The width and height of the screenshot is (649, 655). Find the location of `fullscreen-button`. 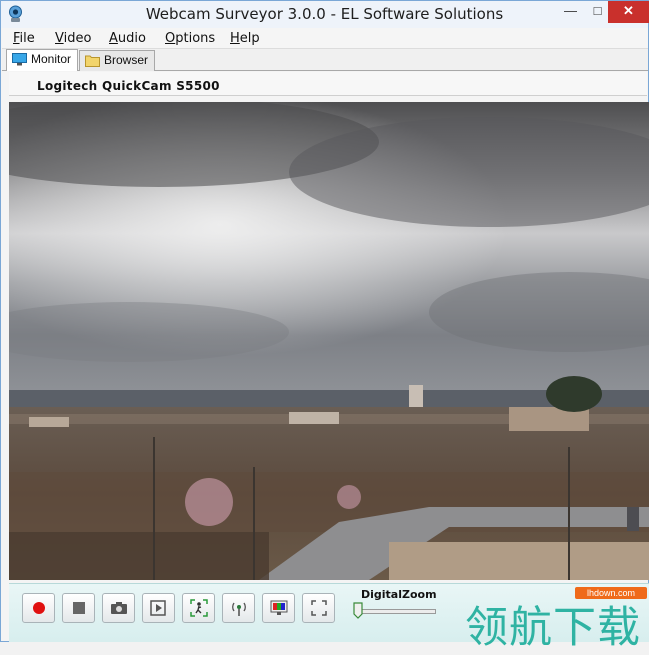

fullscreen-button is located at coordinates (318, 608).